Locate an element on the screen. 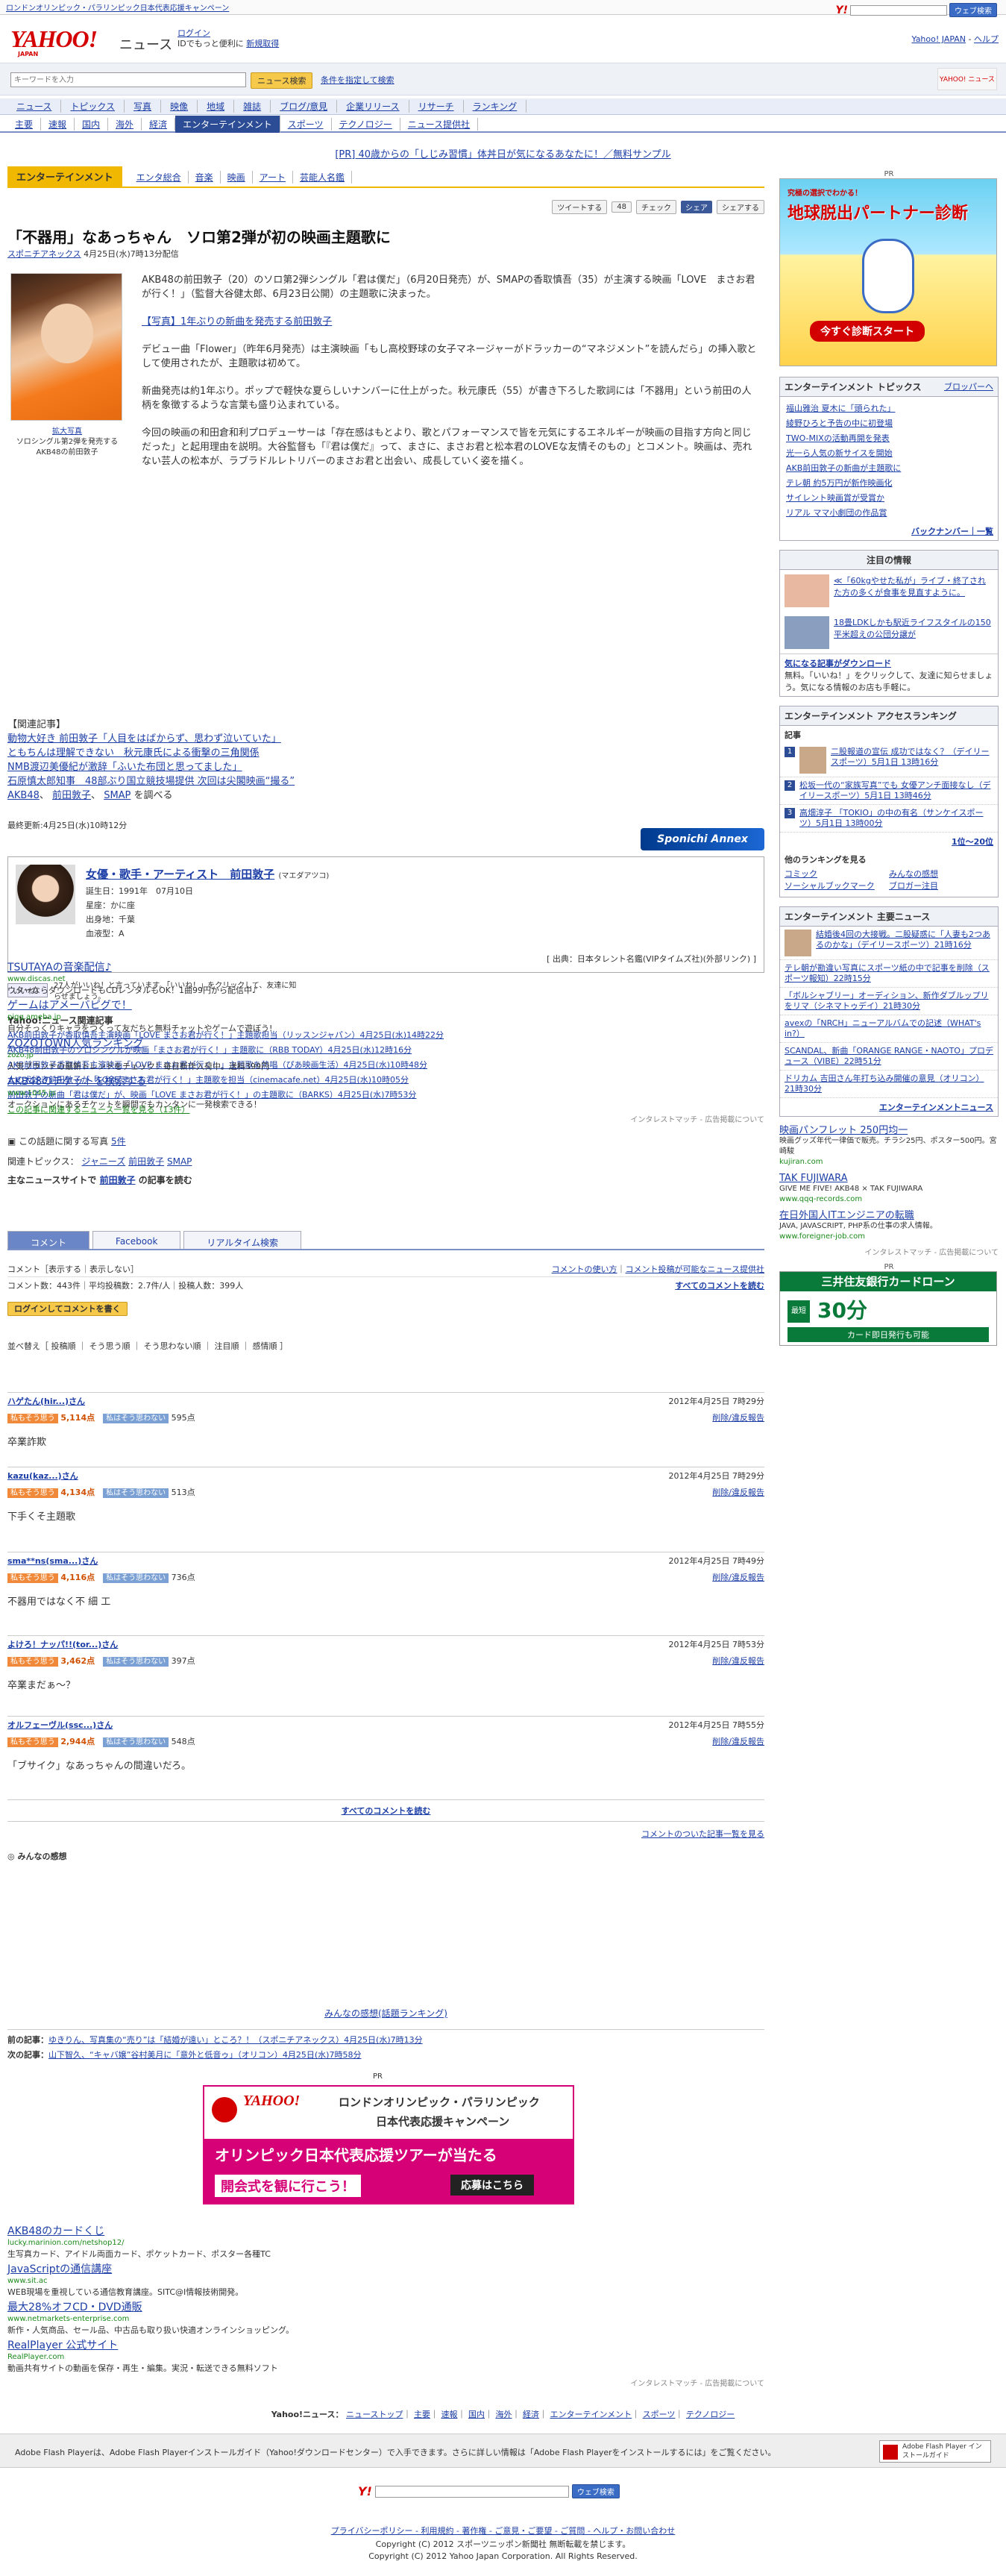 The height and width of the screenshot is (2576, 1006). footer-nav-link: エンターテインメント is located at coordinates (591, 2414).